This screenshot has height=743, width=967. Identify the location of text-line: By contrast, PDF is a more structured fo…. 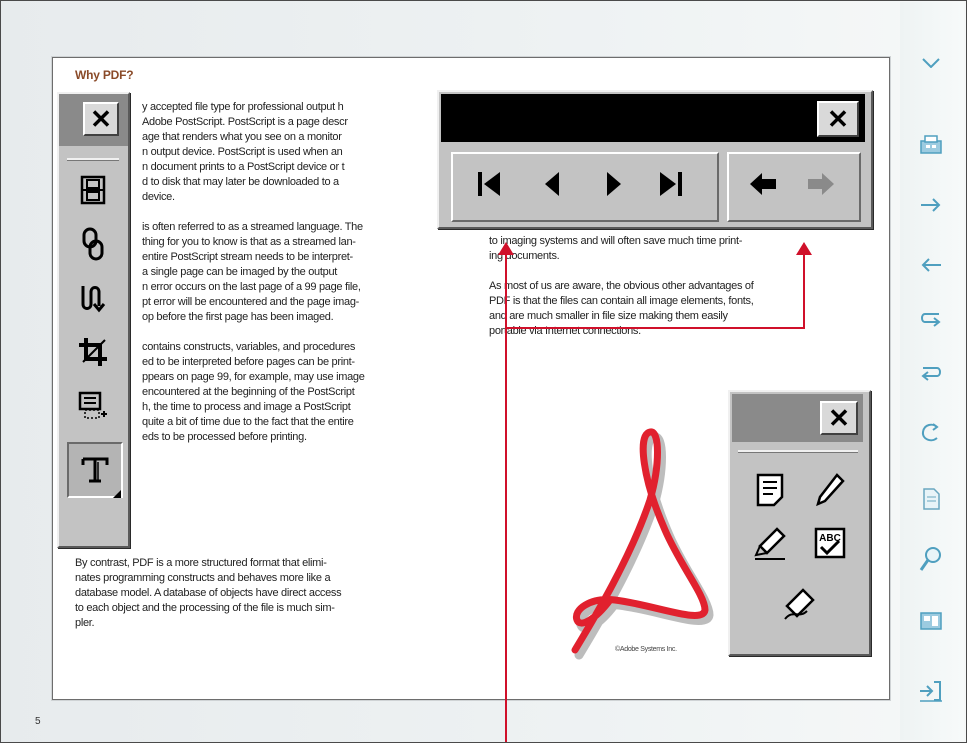
(201, 563).